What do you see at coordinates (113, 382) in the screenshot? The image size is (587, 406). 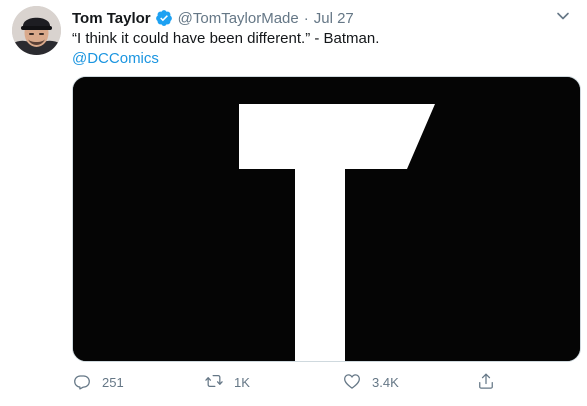 I see `reply-count: 251` at bounding box center [113, 382].